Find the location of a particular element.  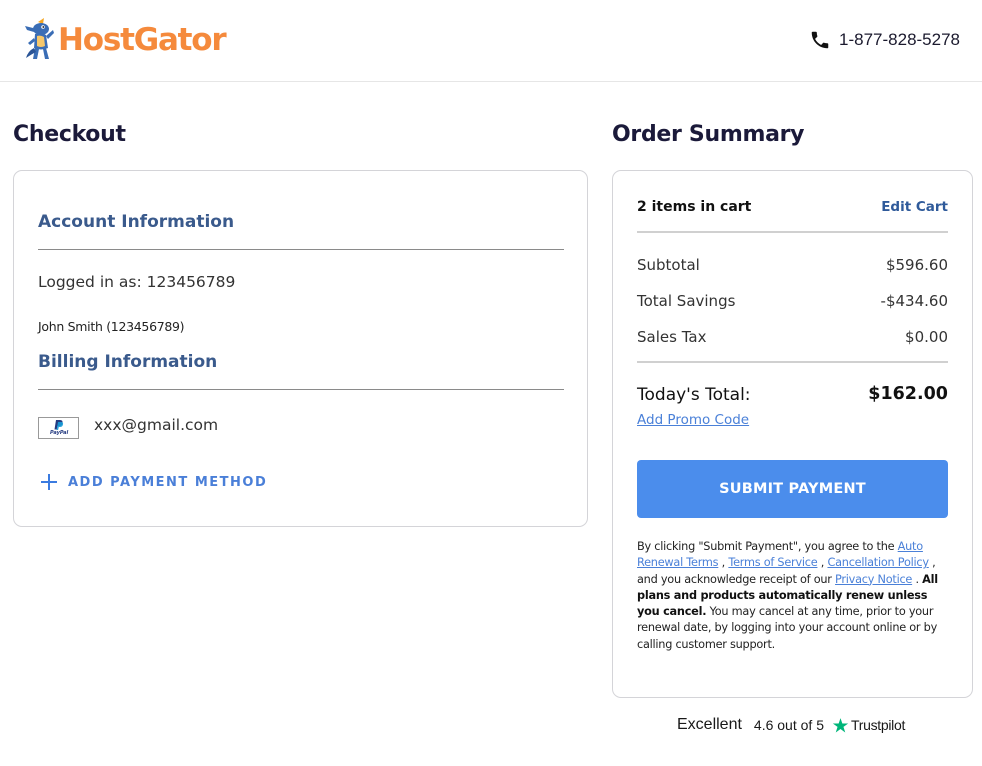

payment-method-row: PayPal xxx@gmail.com is located at coordinates (128, 427).